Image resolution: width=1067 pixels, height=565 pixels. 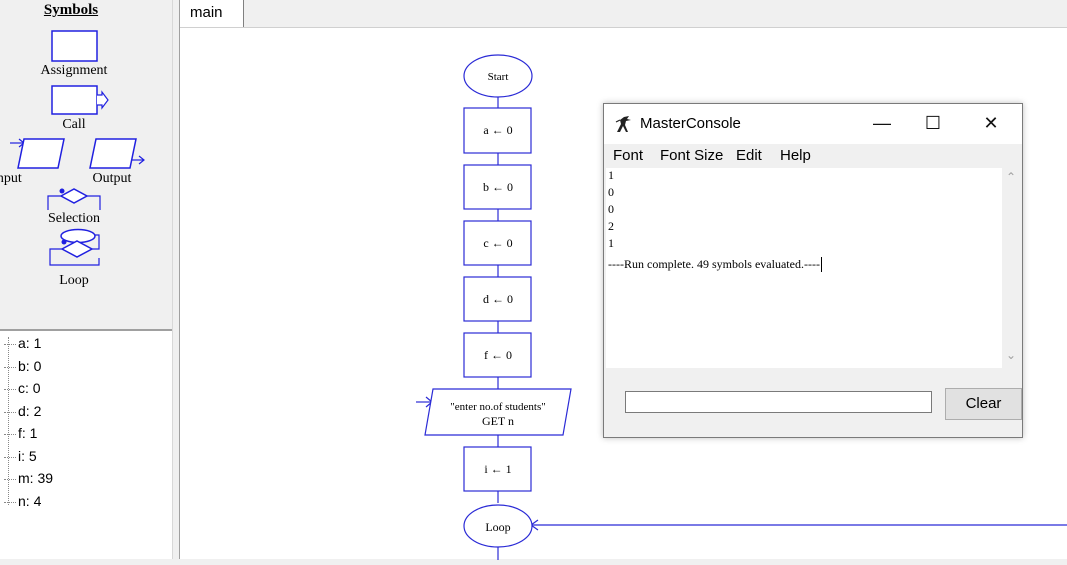 What do you see at coordinates (11, 178) in the screenshot?
I see `input-label: Input` at bounding box center [11, 178].